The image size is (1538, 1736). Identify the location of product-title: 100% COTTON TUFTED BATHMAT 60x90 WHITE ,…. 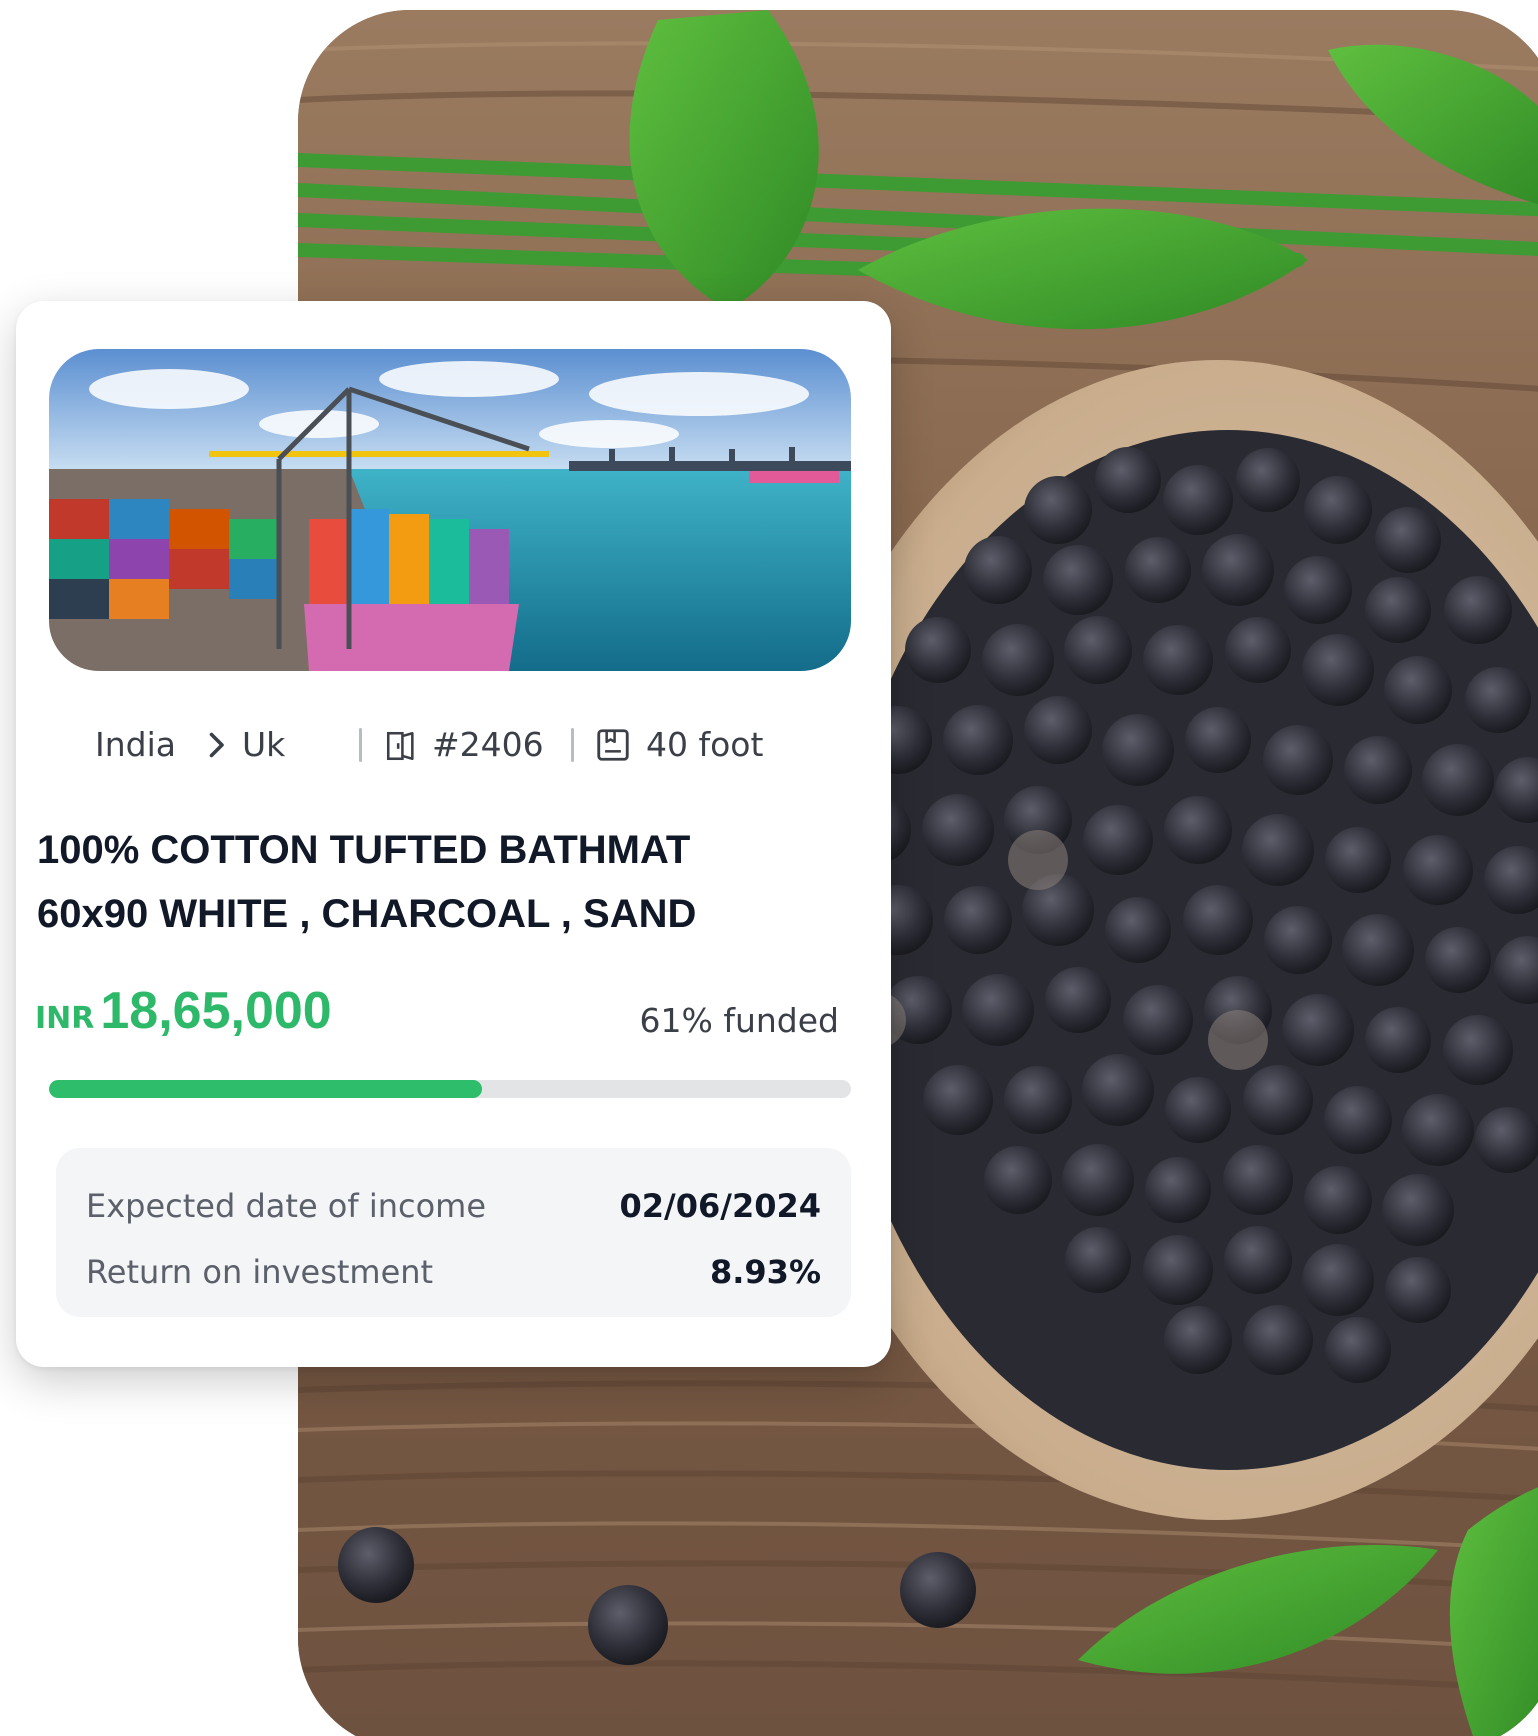
(437, 882).